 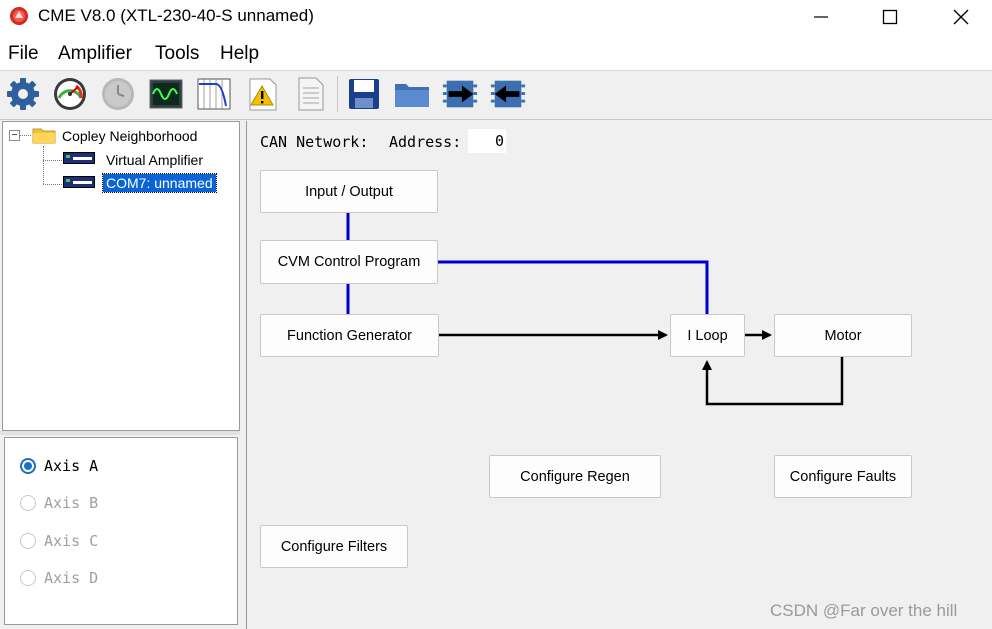 What do you see at coordinates (575, 476) in the screenshot?
I see `configure-regen-button: Configure Regen` at bounding box center [575, 476].